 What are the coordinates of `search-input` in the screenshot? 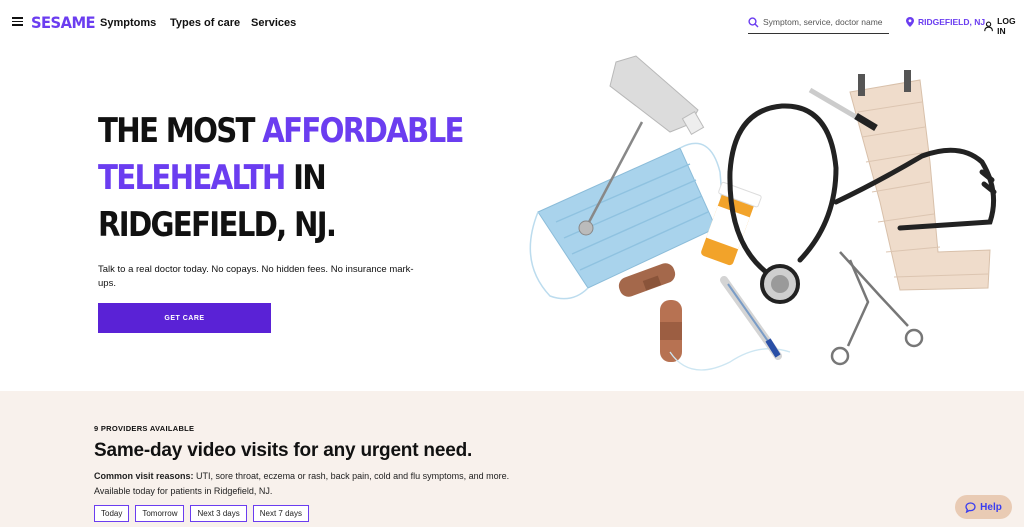 It's located at (825, 22).